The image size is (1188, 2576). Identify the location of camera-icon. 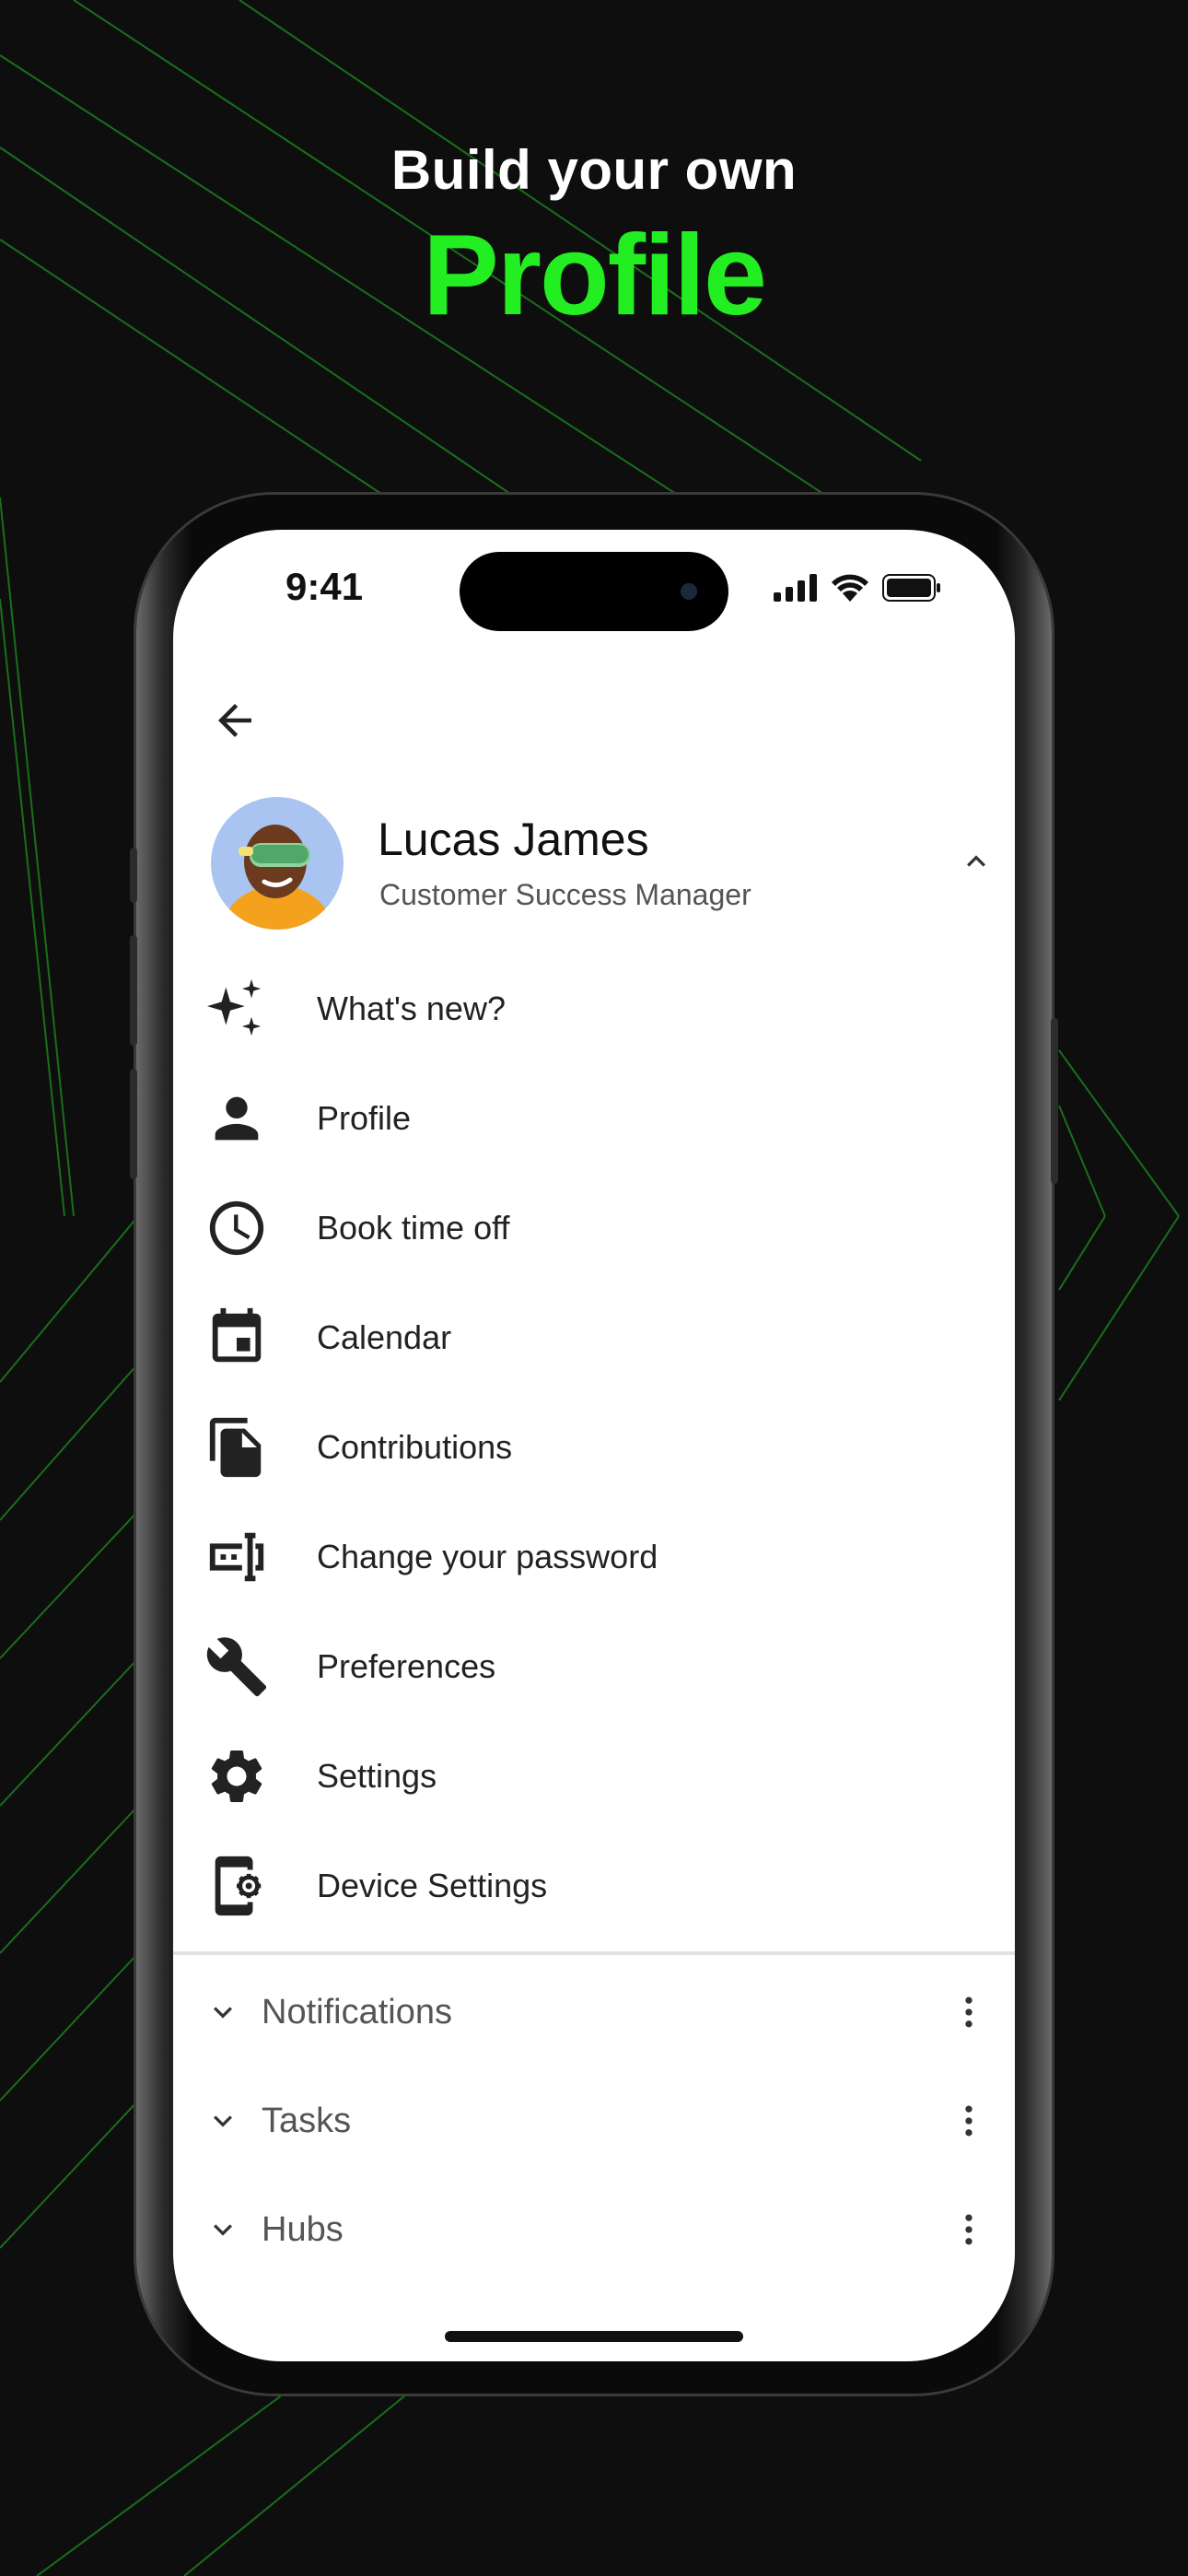
(689, 591).